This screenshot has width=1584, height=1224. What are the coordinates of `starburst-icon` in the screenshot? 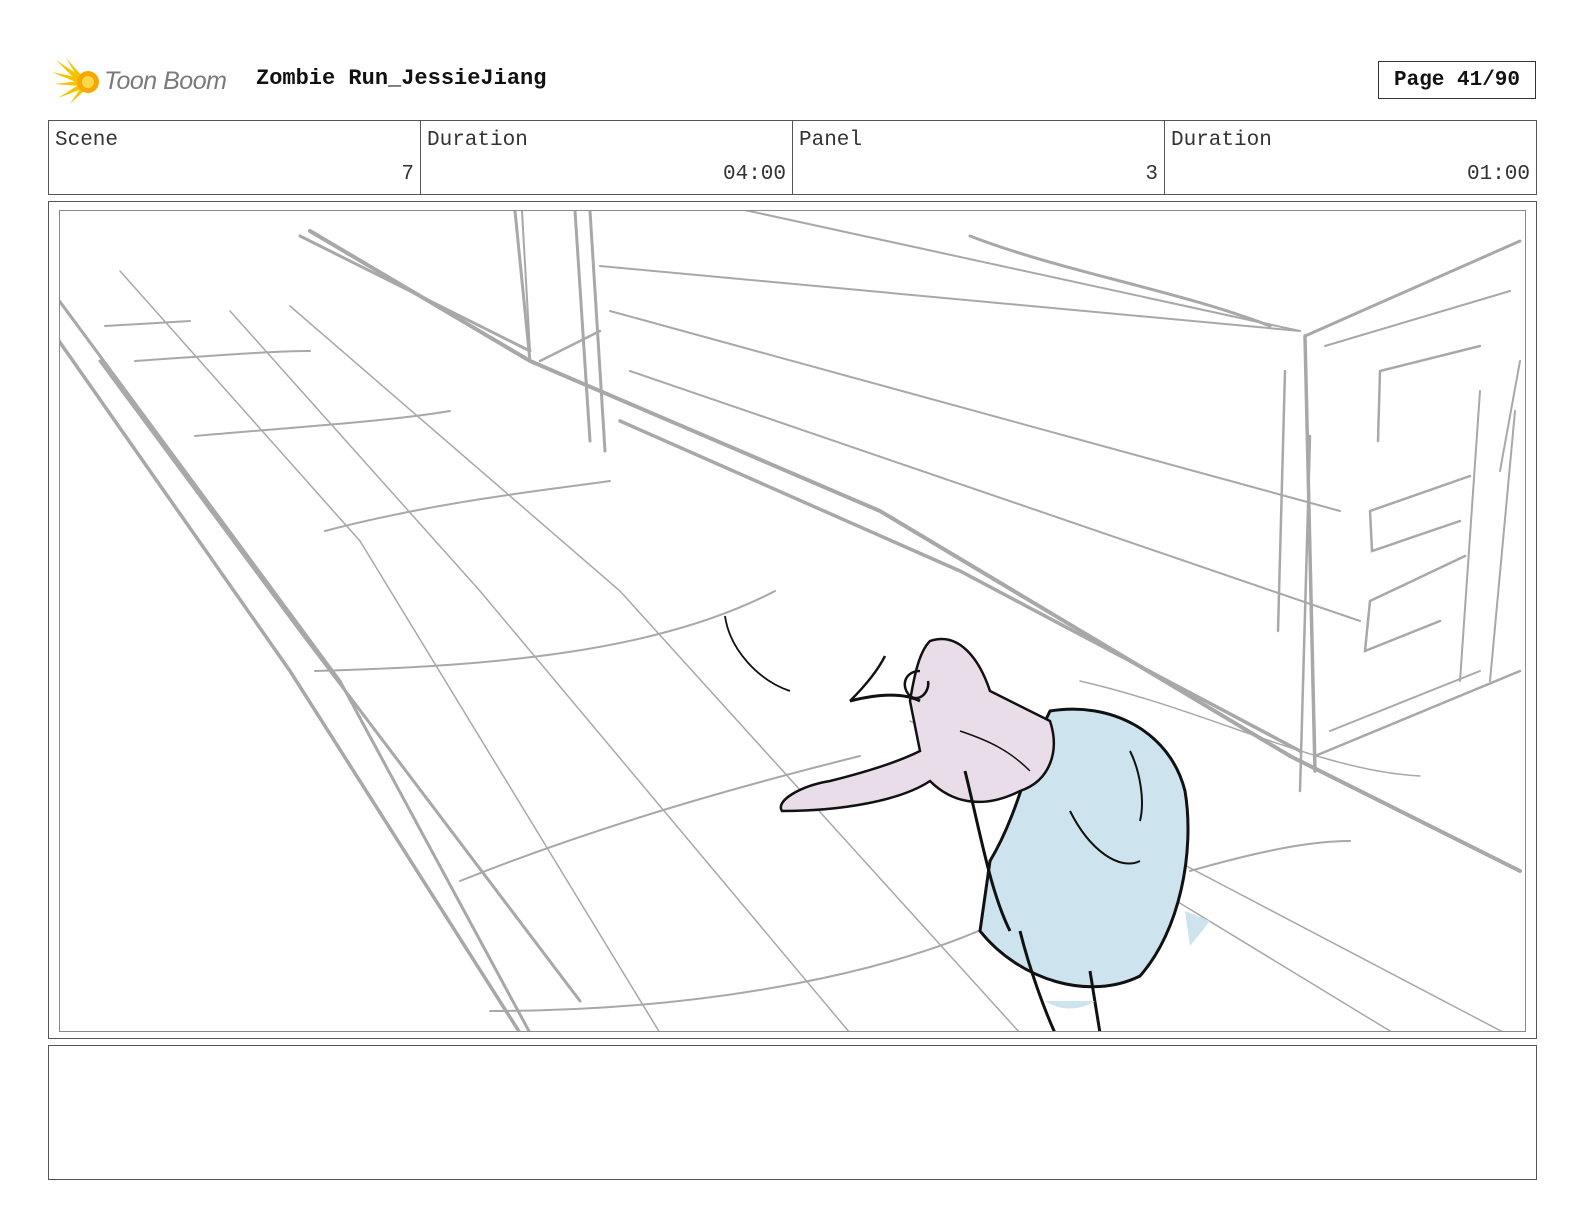 It's located at (75, 81).